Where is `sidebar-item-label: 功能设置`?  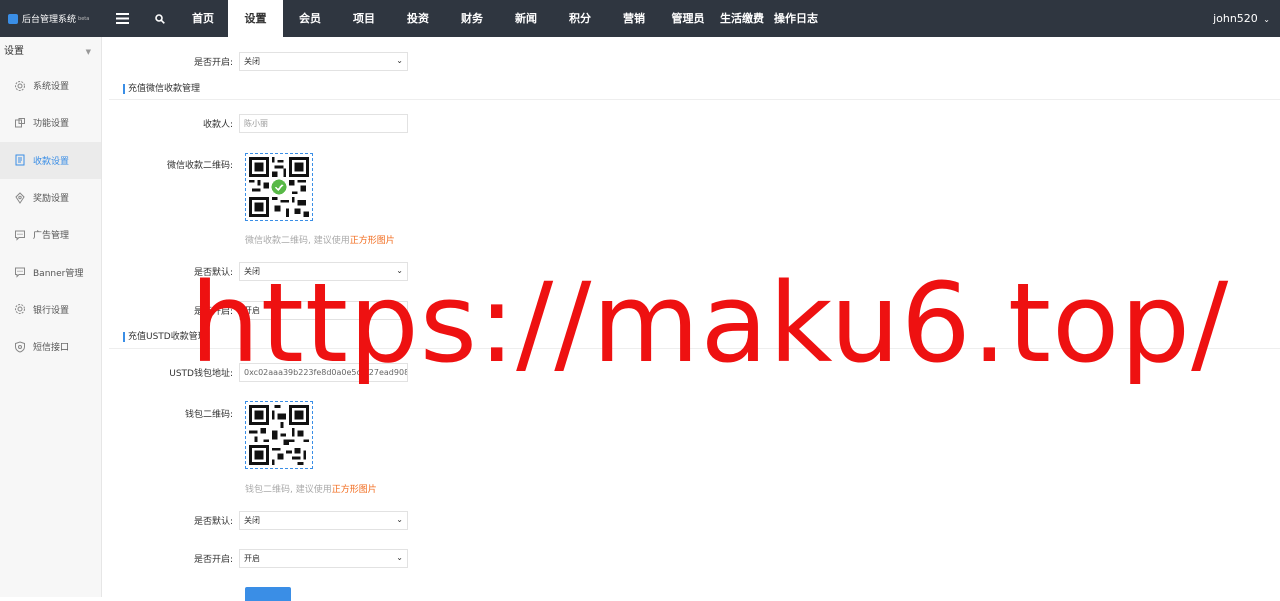
sidebar-item-label: 功能设置 is located at coordinates (51, 124).